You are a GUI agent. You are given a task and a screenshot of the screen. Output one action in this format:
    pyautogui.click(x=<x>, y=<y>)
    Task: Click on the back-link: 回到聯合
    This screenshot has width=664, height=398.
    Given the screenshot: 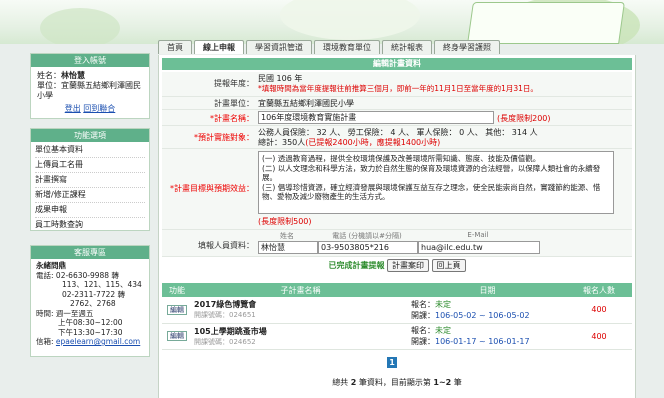 What is the action you would take?
    pyautogui.click(x=99, y=108)
    